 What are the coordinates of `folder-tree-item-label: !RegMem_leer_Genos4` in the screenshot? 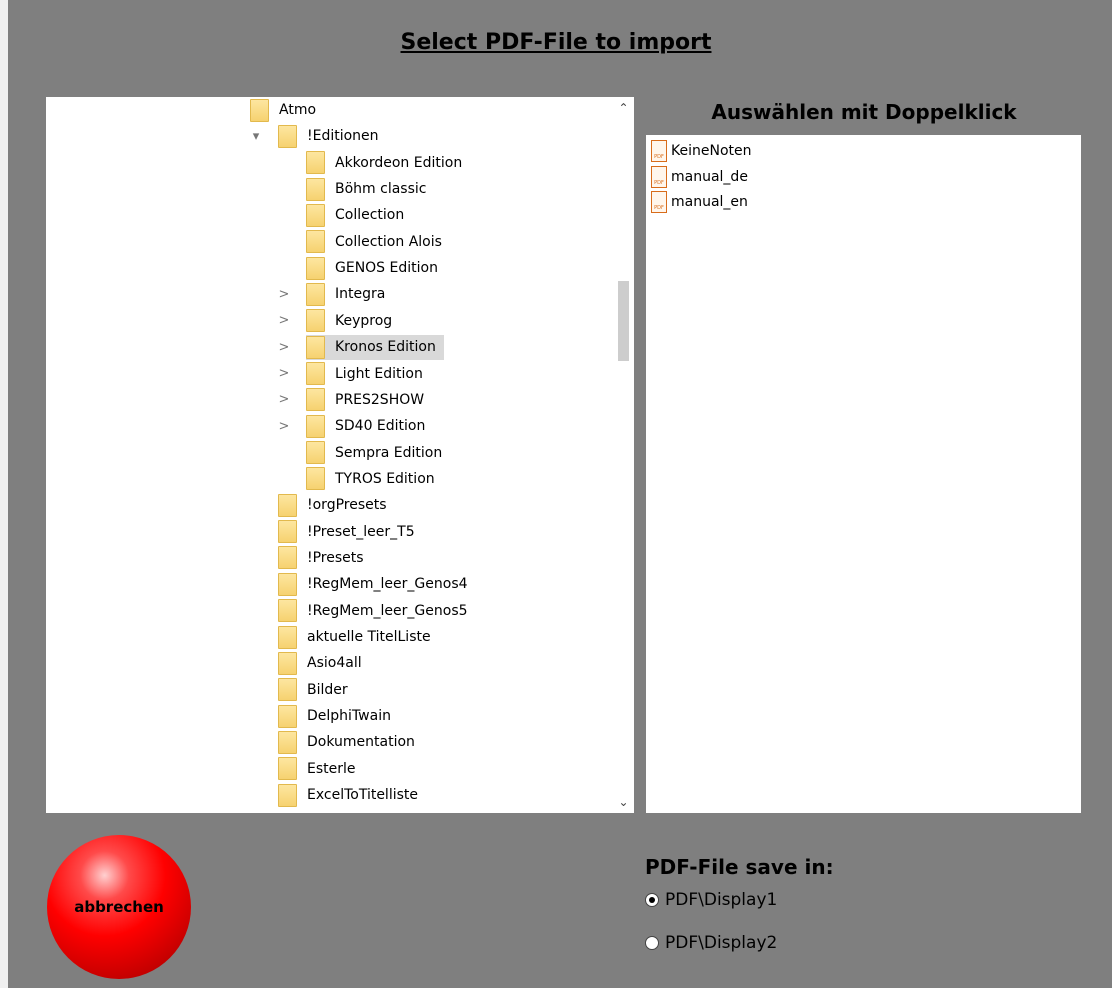 It's located at (387, 584).